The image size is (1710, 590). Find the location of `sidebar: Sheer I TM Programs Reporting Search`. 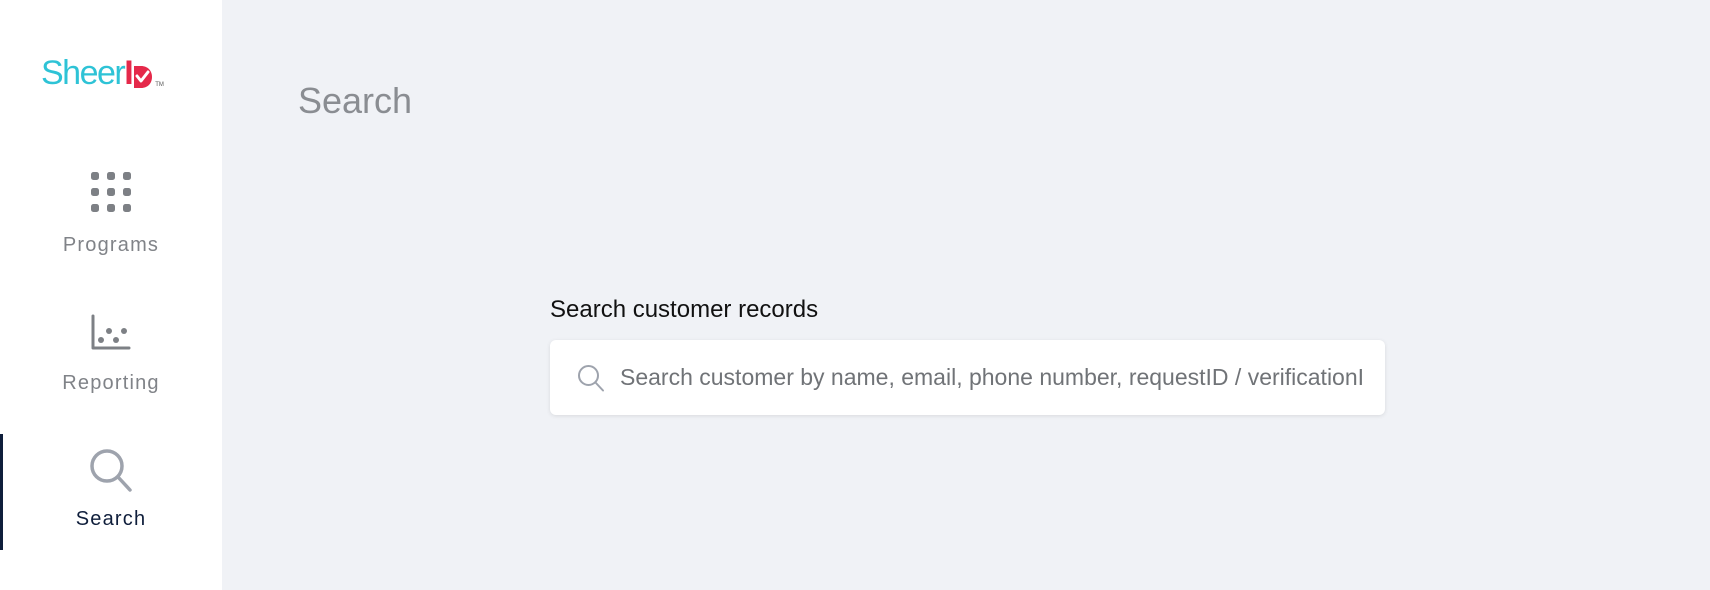

sidebar: Sheer I TM Programs Reporting Search is located at coordinates (111, 295).